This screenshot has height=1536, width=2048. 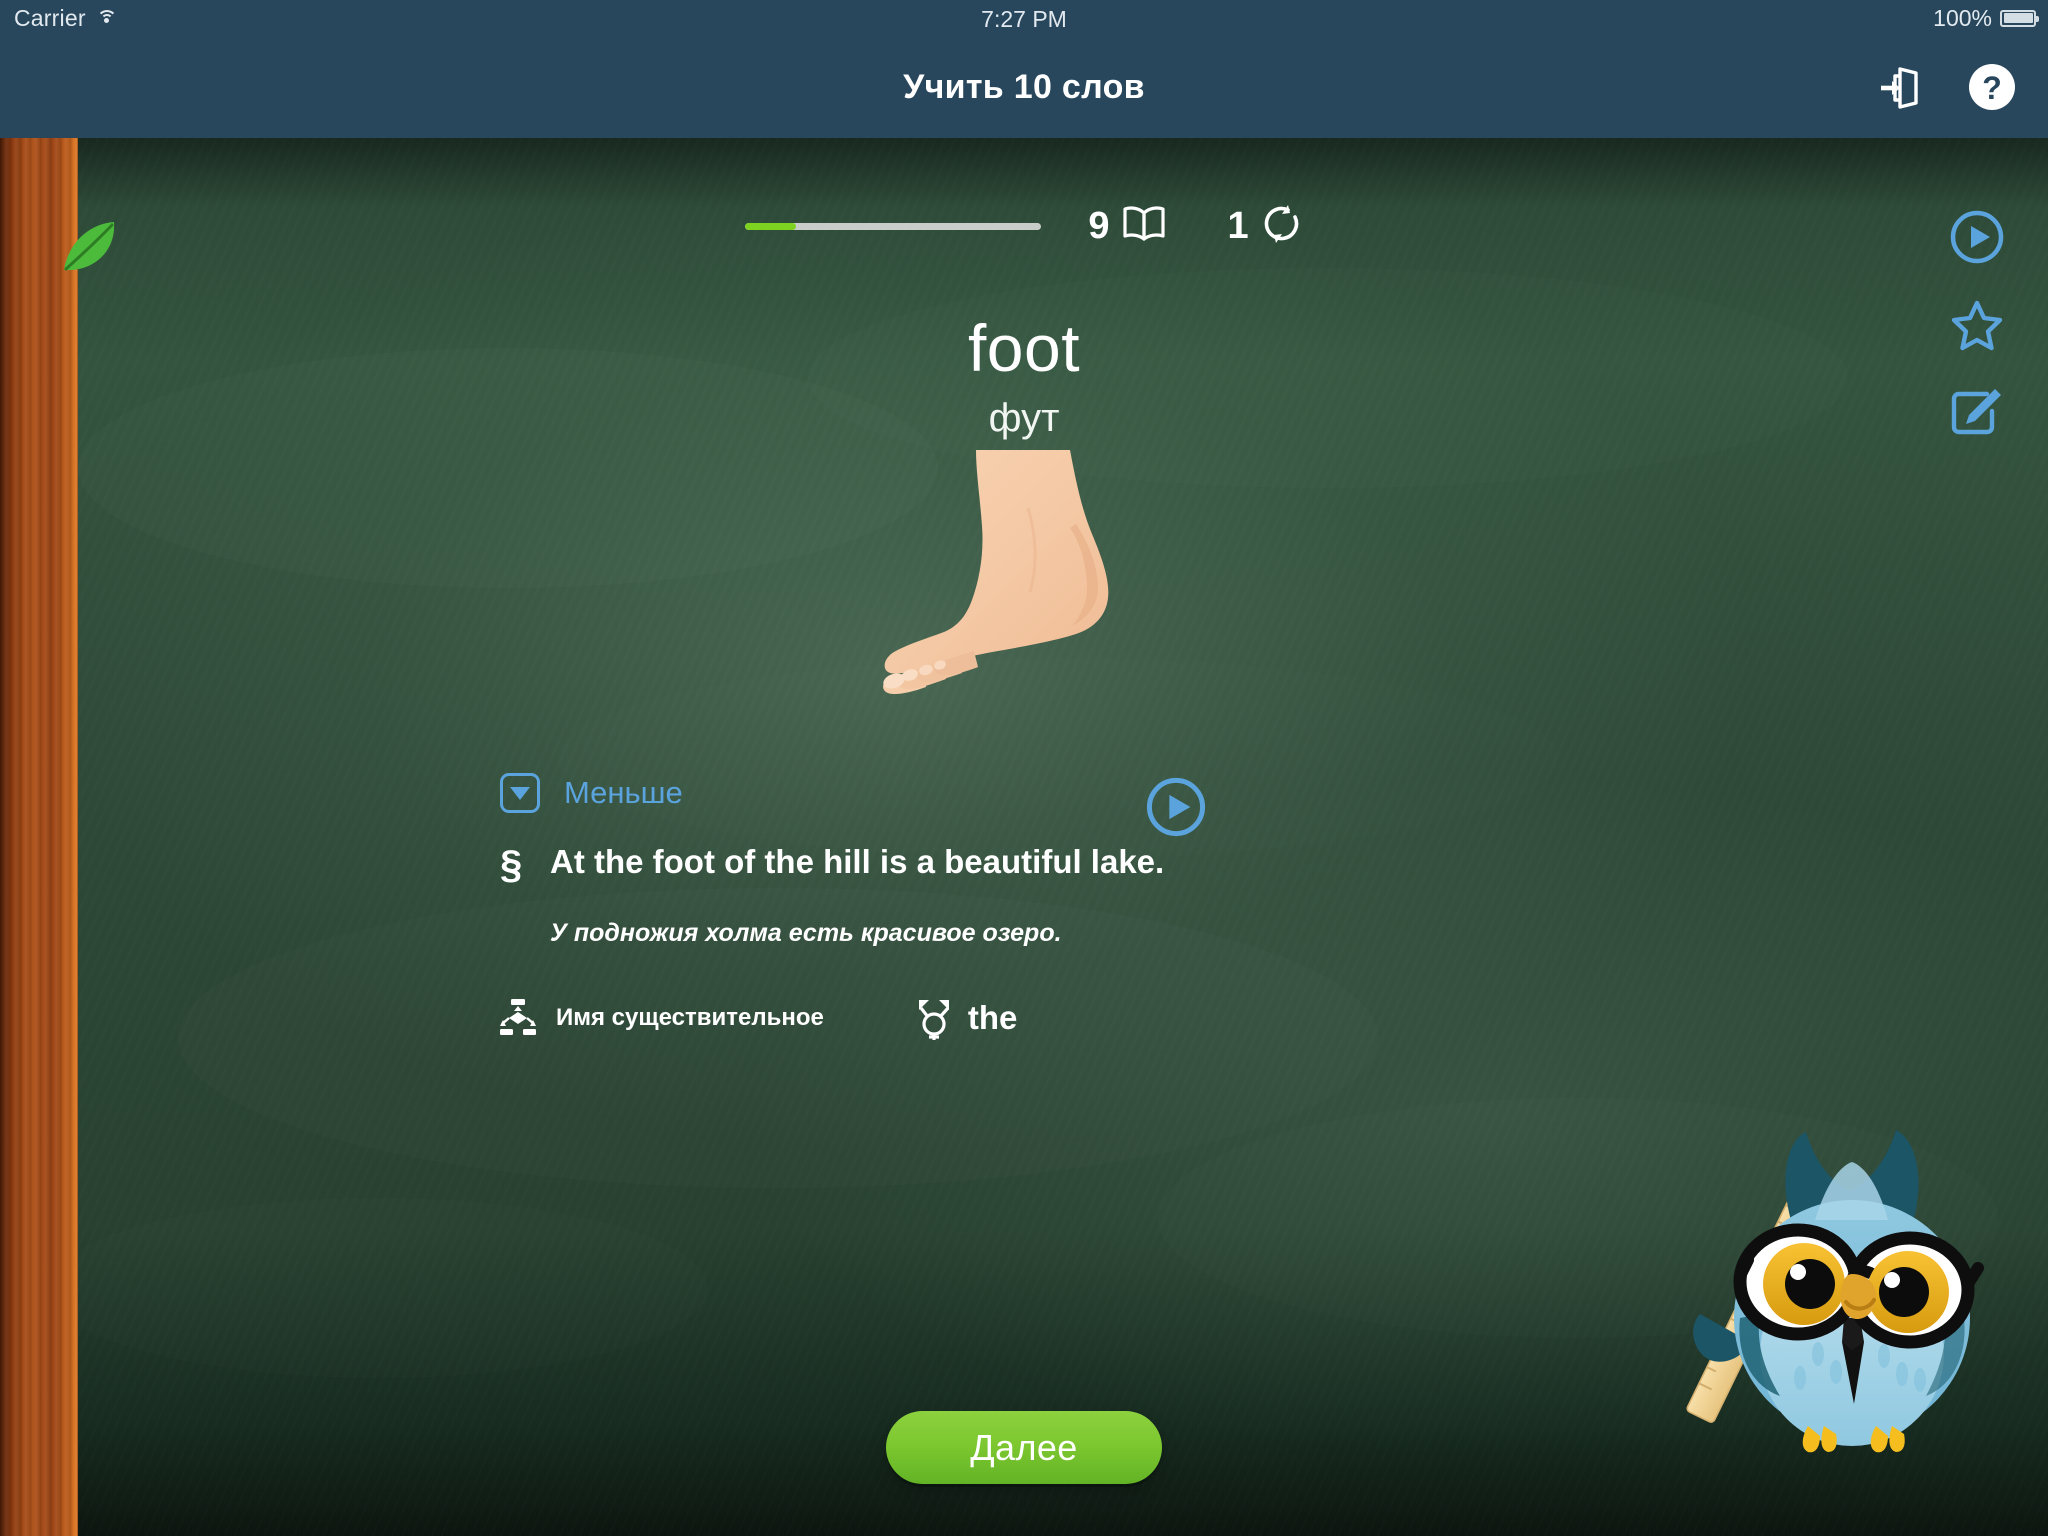 What do you see at coordinates (520, 793) in the screenshot?
I see `chevron-down-box-icon` at bounding box center [520, 793].